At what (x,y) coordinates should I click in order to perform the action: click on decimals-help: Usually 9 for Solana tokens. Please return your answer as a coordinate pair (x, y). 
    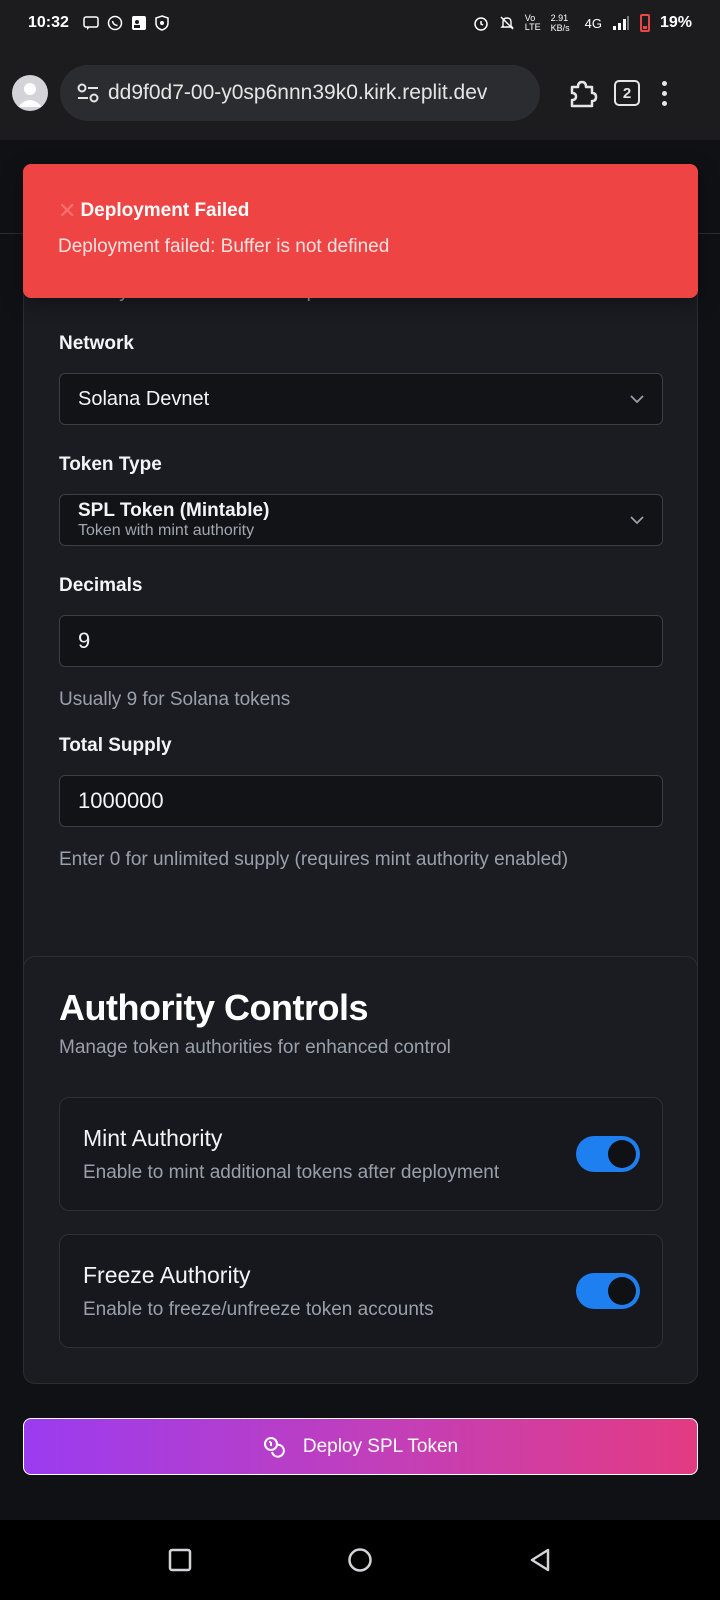
    Looking at the image, I should click on (175, 699).